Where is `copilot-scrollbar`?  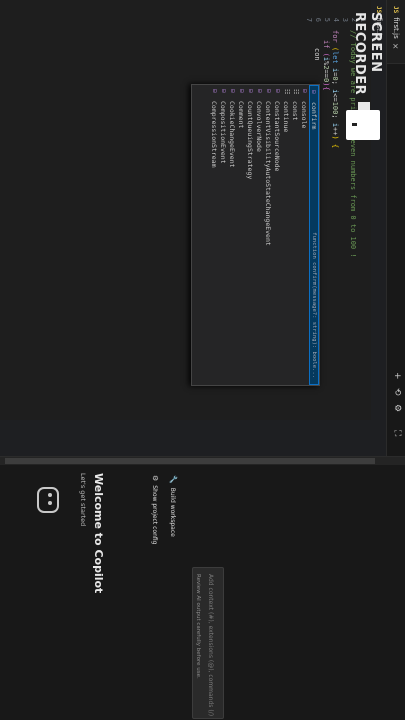
copilot-scrollbar is located at coordinates (202, 461).